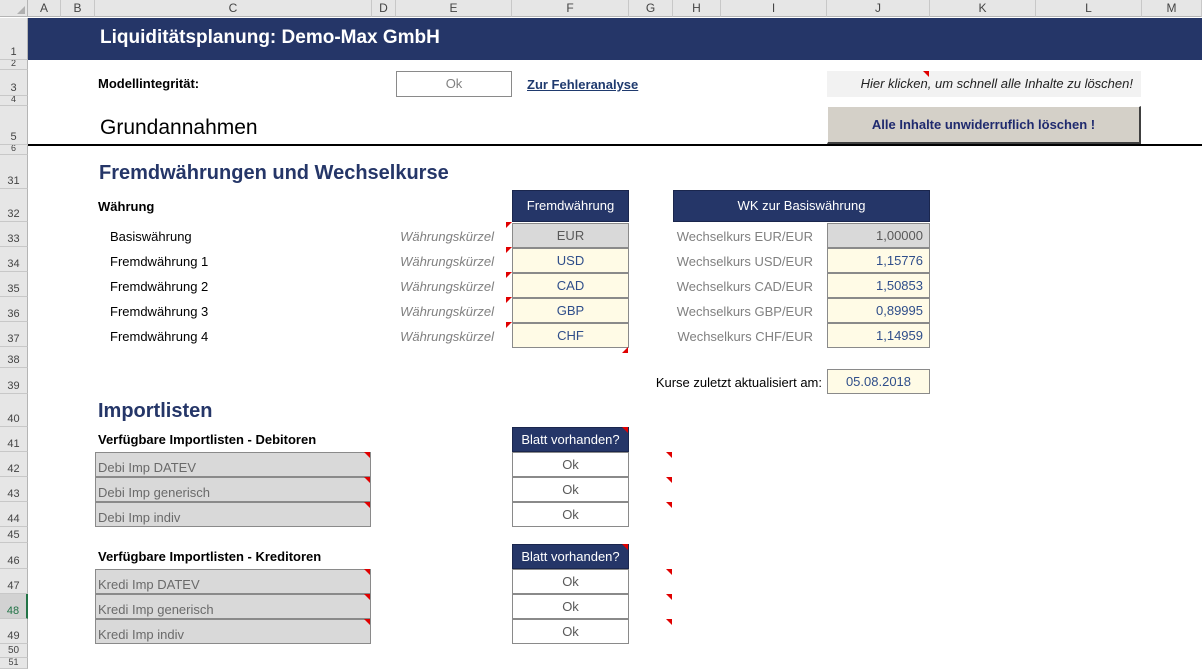  I want to click on rate-value: 1,00000, so click(878, 235).